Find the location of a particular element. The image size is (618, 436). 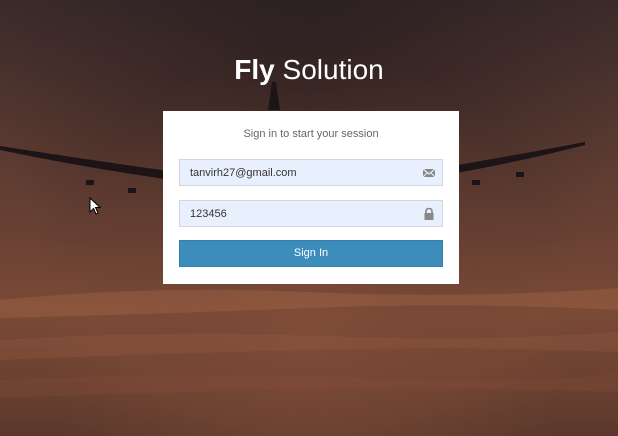

app-logo-title: Fly Solution is located at coordinates (309, 70).